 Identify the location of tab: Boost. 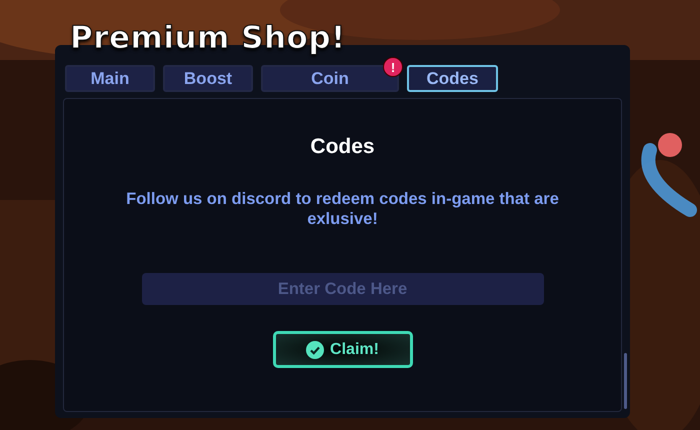
(208, 78).